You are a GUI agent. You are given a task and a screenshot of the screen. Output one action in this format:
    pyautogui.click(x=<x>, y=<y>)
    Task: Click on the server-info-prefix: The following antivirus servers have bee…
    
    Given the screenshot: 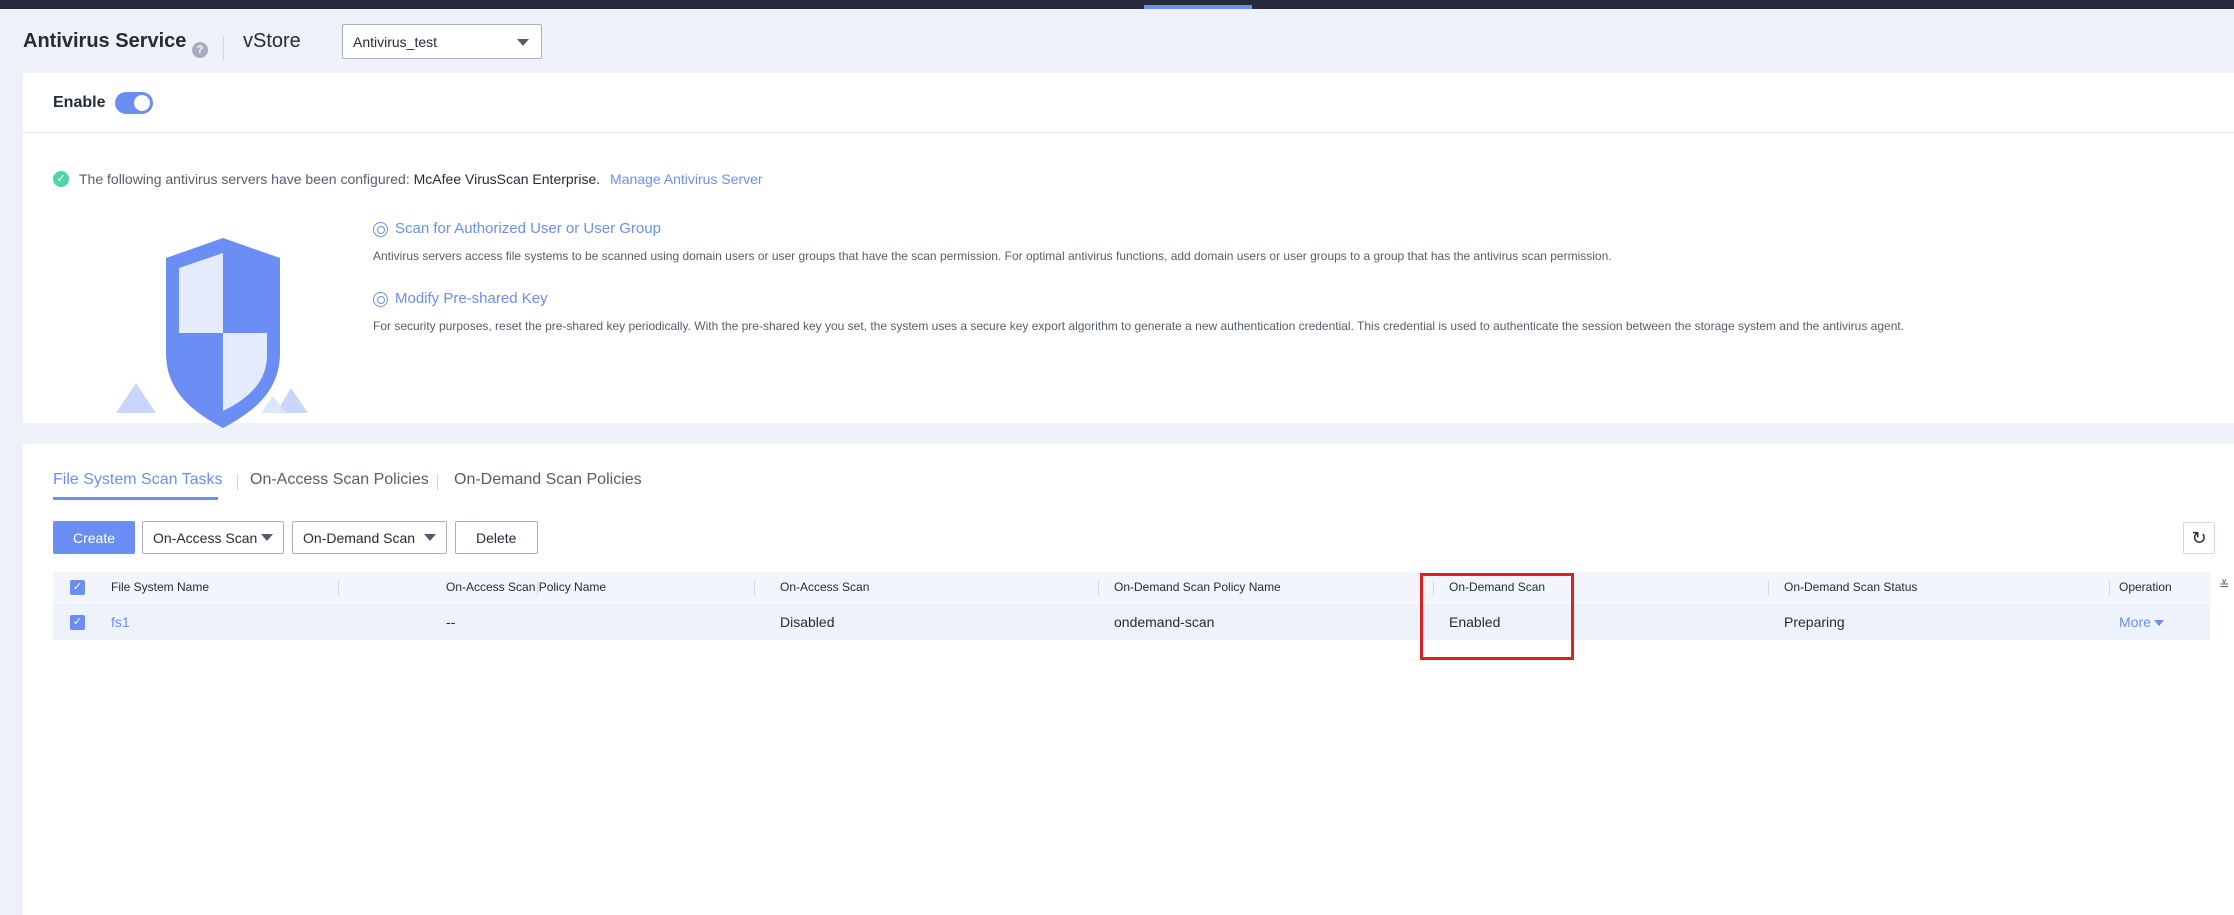 What is the action you would take?
    pyautogui.click(x=244, y=179)
    